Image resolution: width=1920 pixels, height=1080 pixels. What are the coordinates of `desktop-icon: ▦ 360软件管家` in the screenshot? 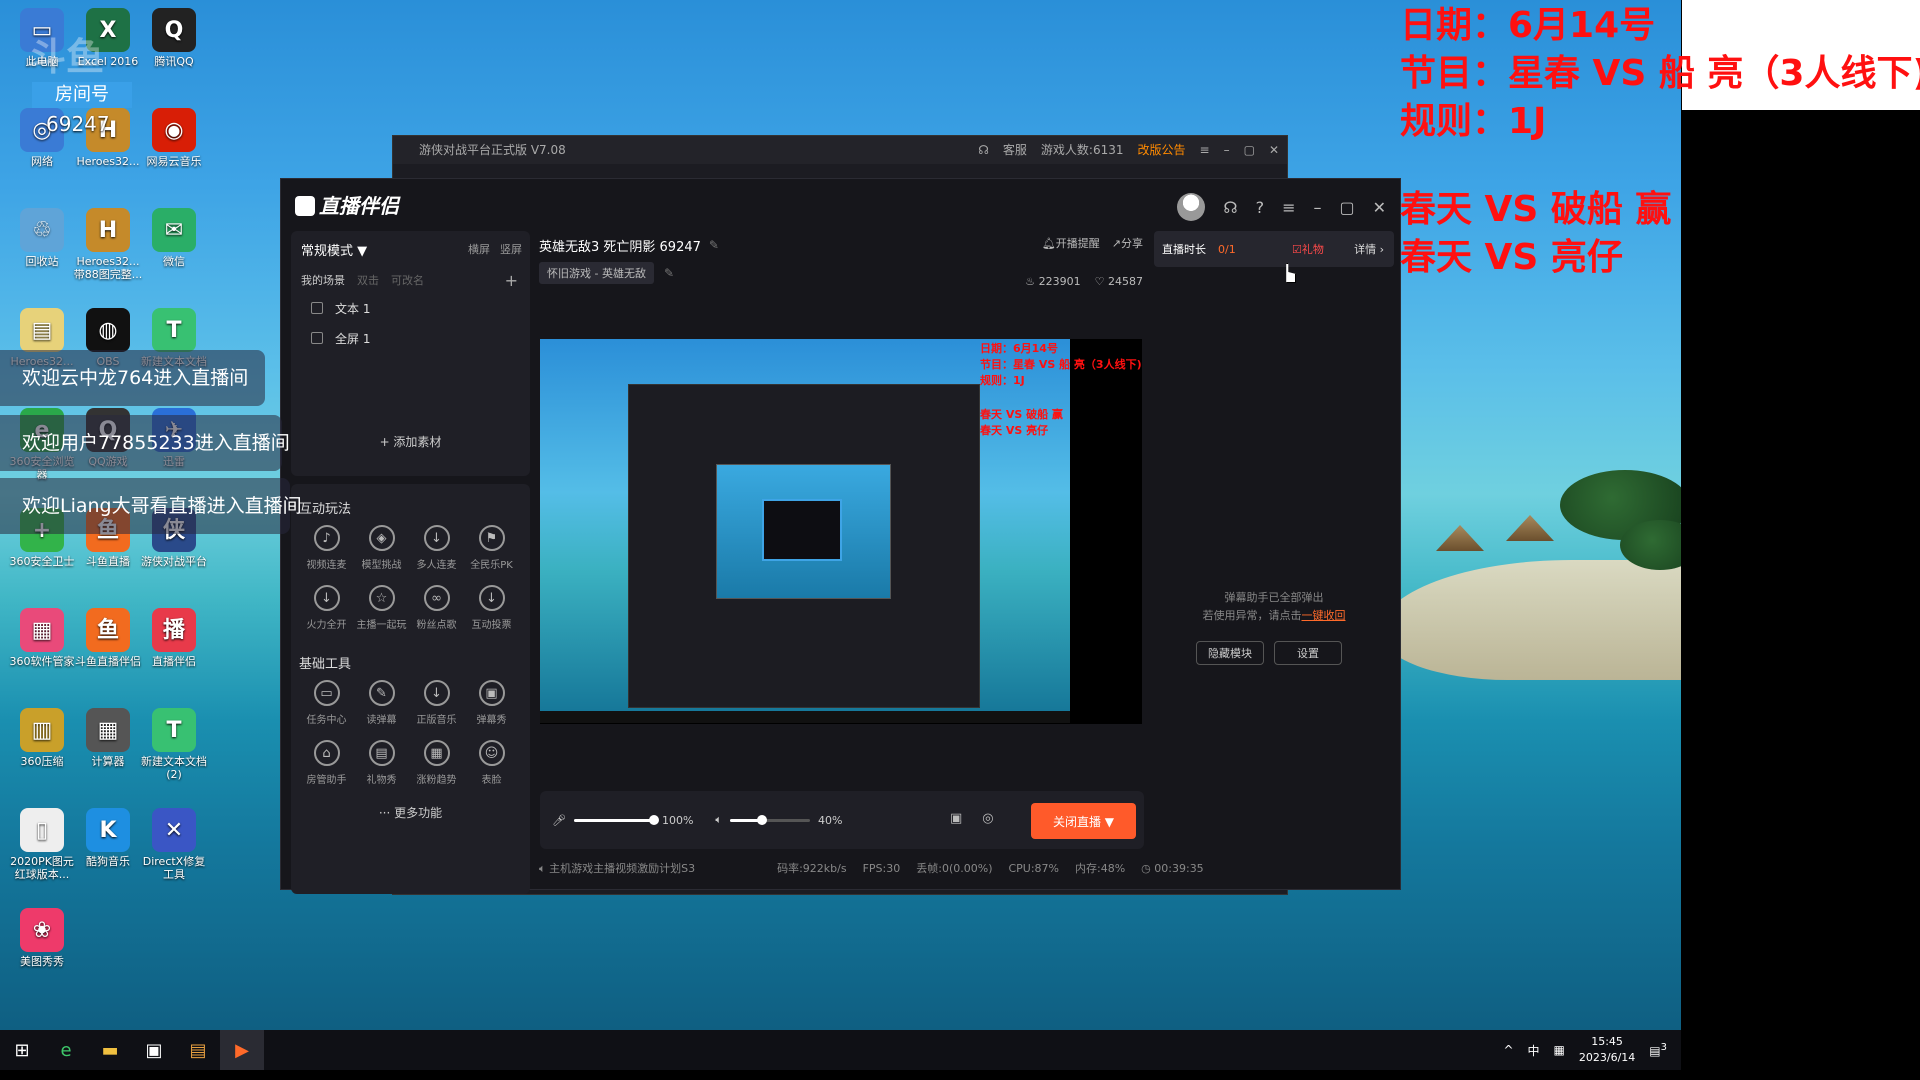 It's located at (42, 638).